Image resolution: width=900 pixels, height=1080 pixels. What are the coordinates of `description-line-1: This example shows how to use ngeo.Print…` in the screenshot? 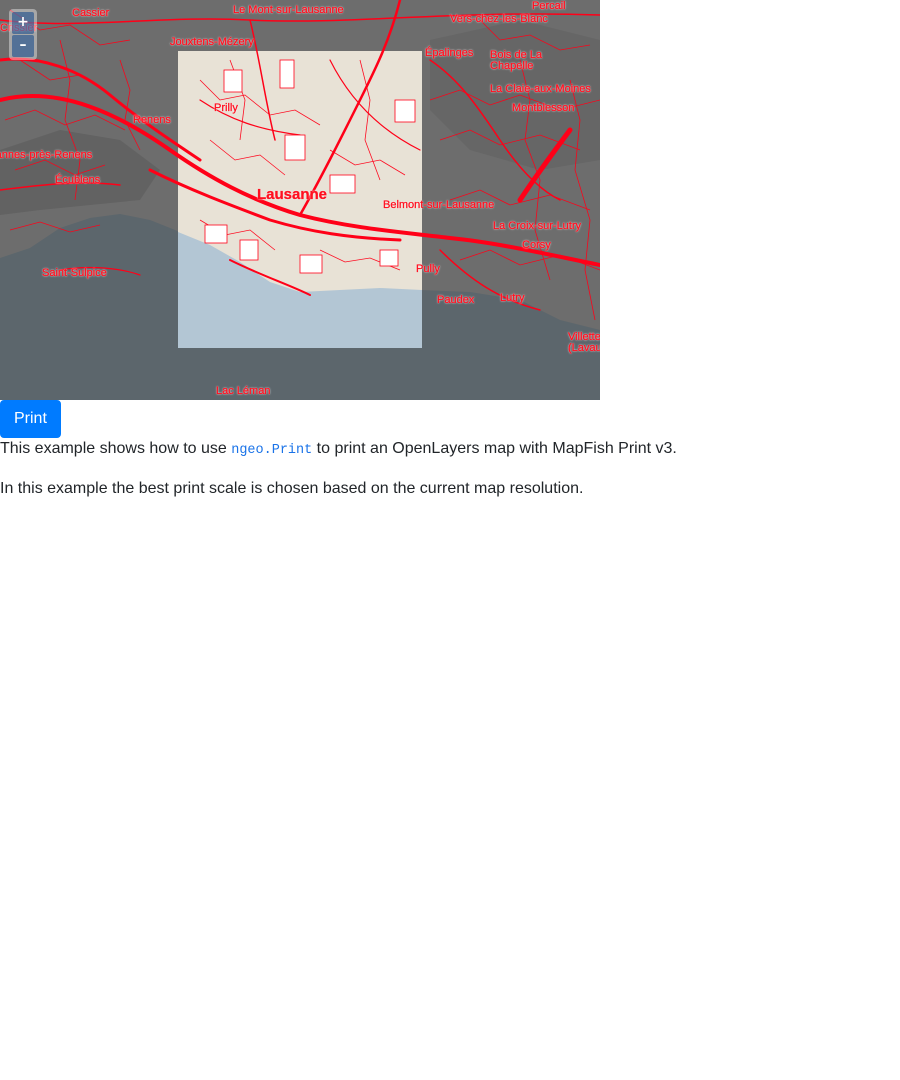 It's located at (338, 450).